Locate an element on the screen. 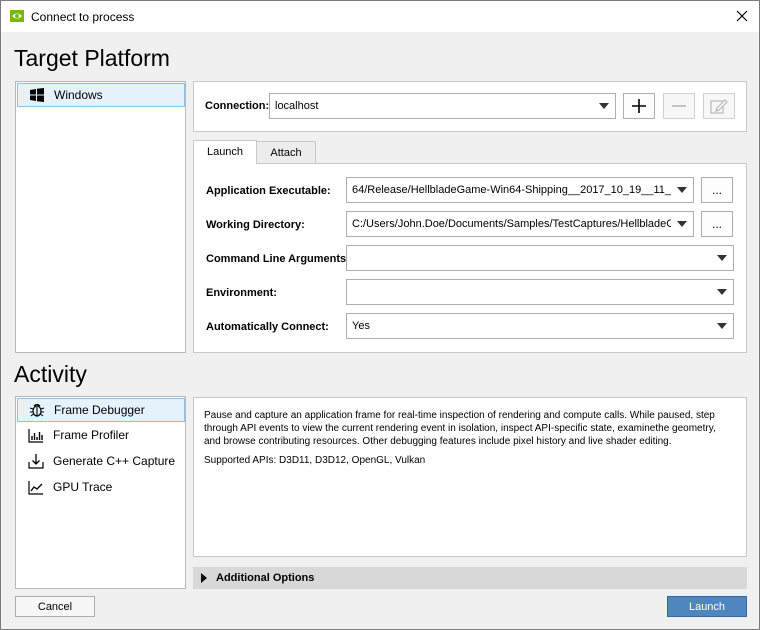 The height and width of the screenshot is (630, 760). close-icon is located at coordinates (742, 16).